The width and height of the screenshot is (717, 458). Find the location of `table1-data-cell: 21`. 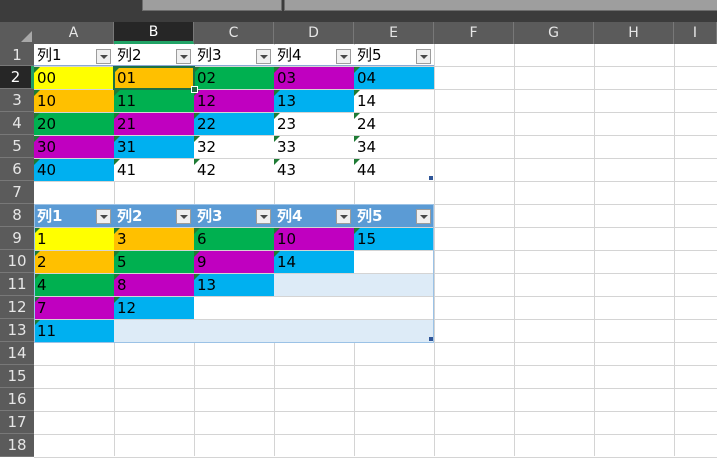

table1-data-cell: 21 is located at coordinates (154, 124).